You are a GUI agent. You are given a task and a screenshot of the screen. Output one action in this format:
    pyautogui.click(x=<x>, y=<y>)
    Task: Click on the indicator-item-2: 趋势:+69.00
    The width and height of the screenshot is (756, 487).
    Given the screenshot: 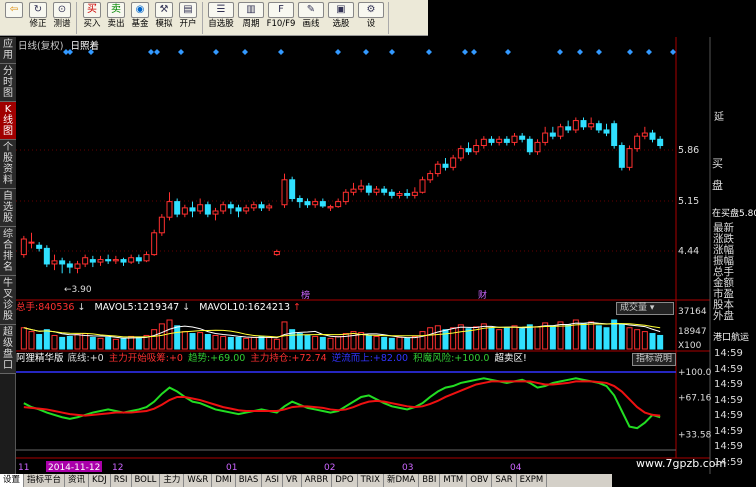 What is the action you would take?
    pyautogui.click(x=216, y=358)
    